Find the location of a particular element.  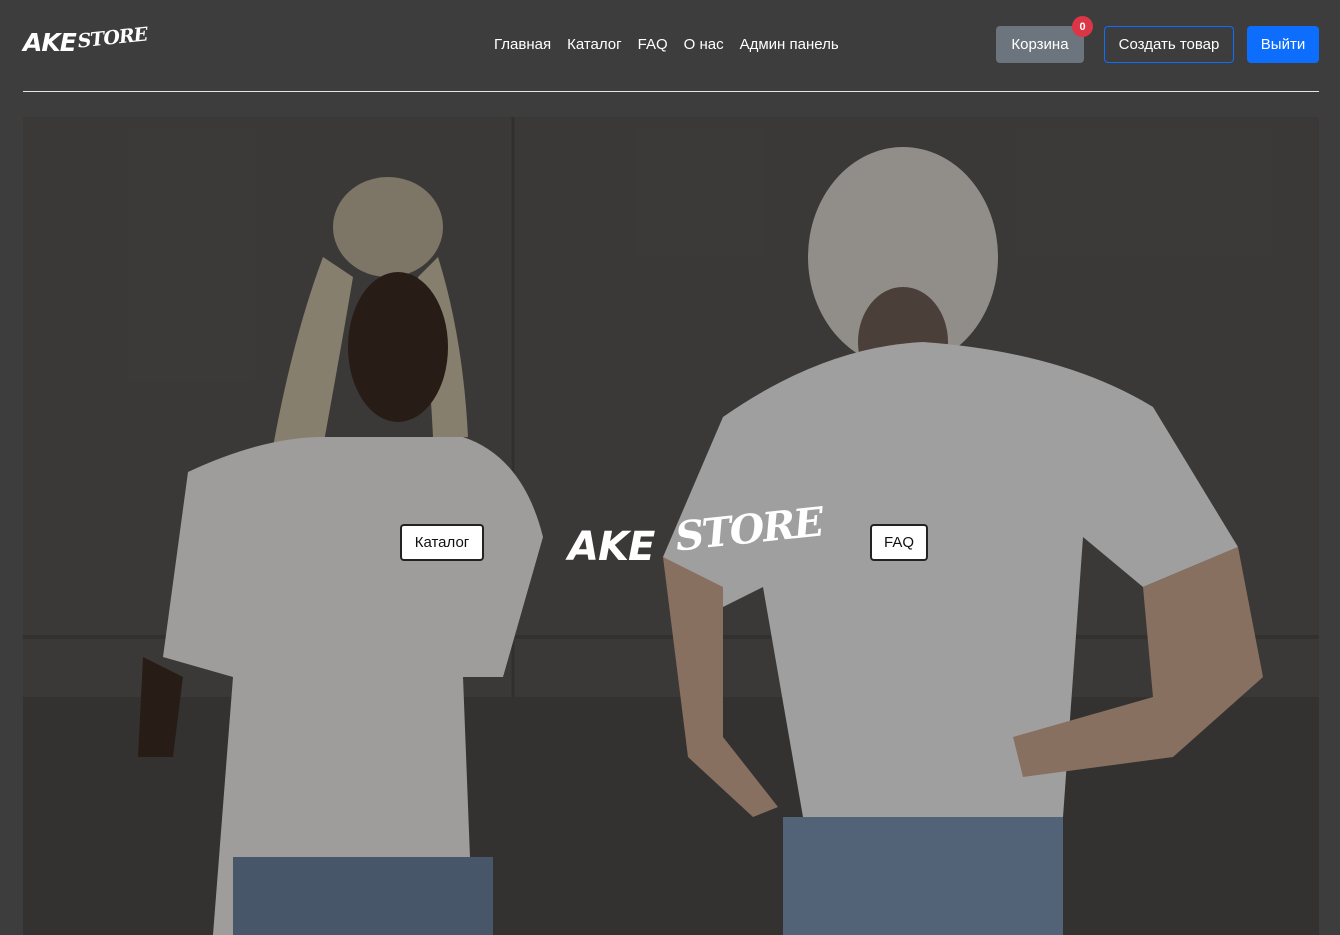

hero-logo: AKE STORE is located at coordinates (696, 534).